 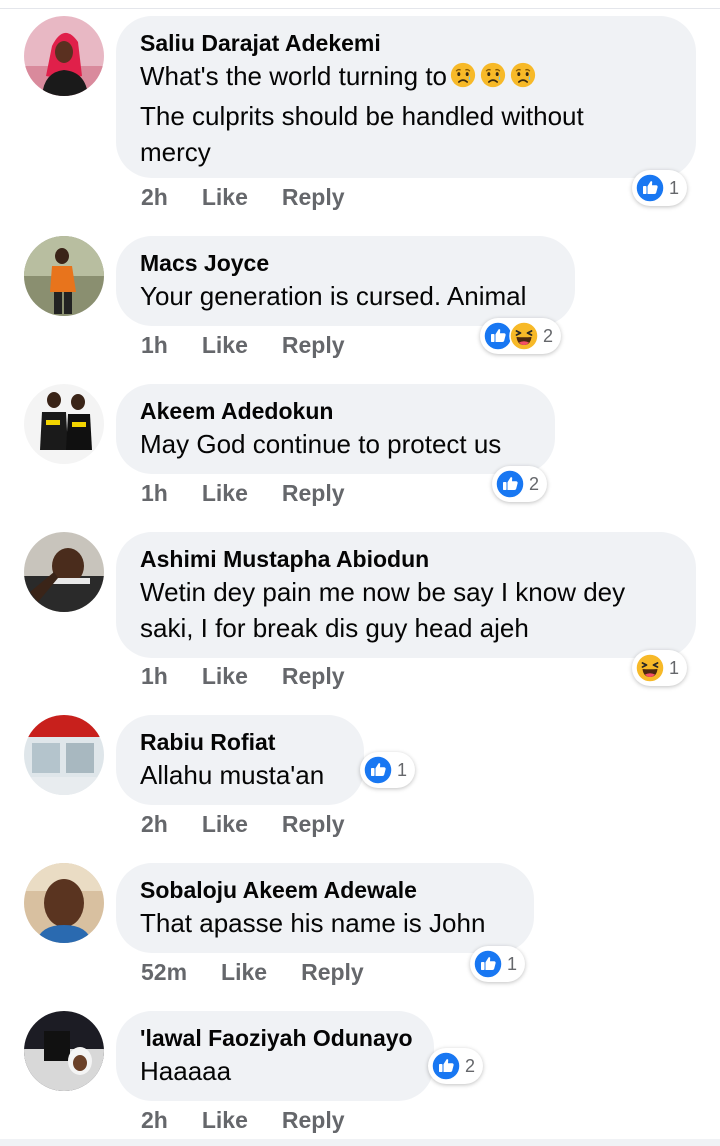 I want to click on comment-text: That apasse his name is John, so click(x=313, y=923).